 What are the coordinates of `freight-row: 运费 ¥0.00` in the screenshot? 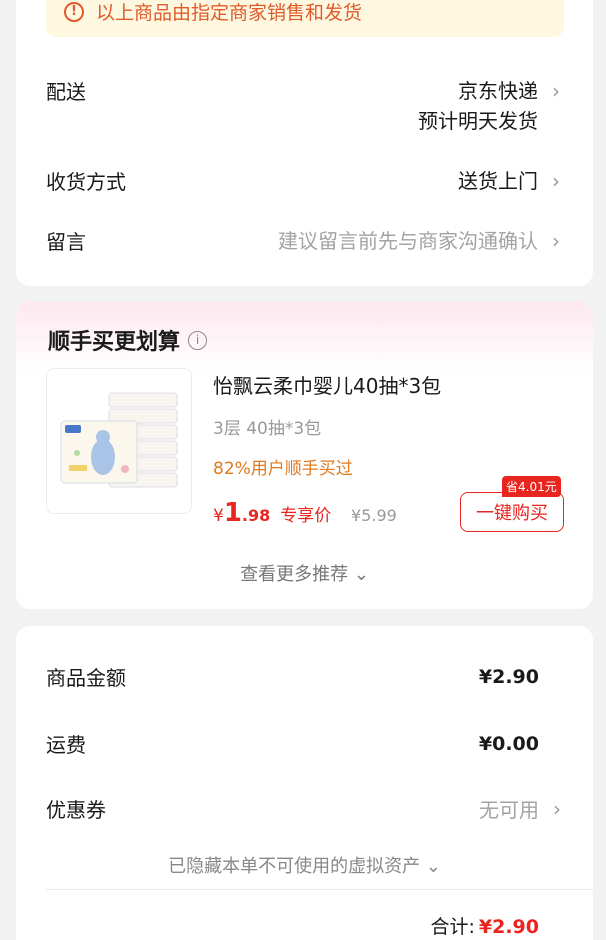 It's located at (292, 743).